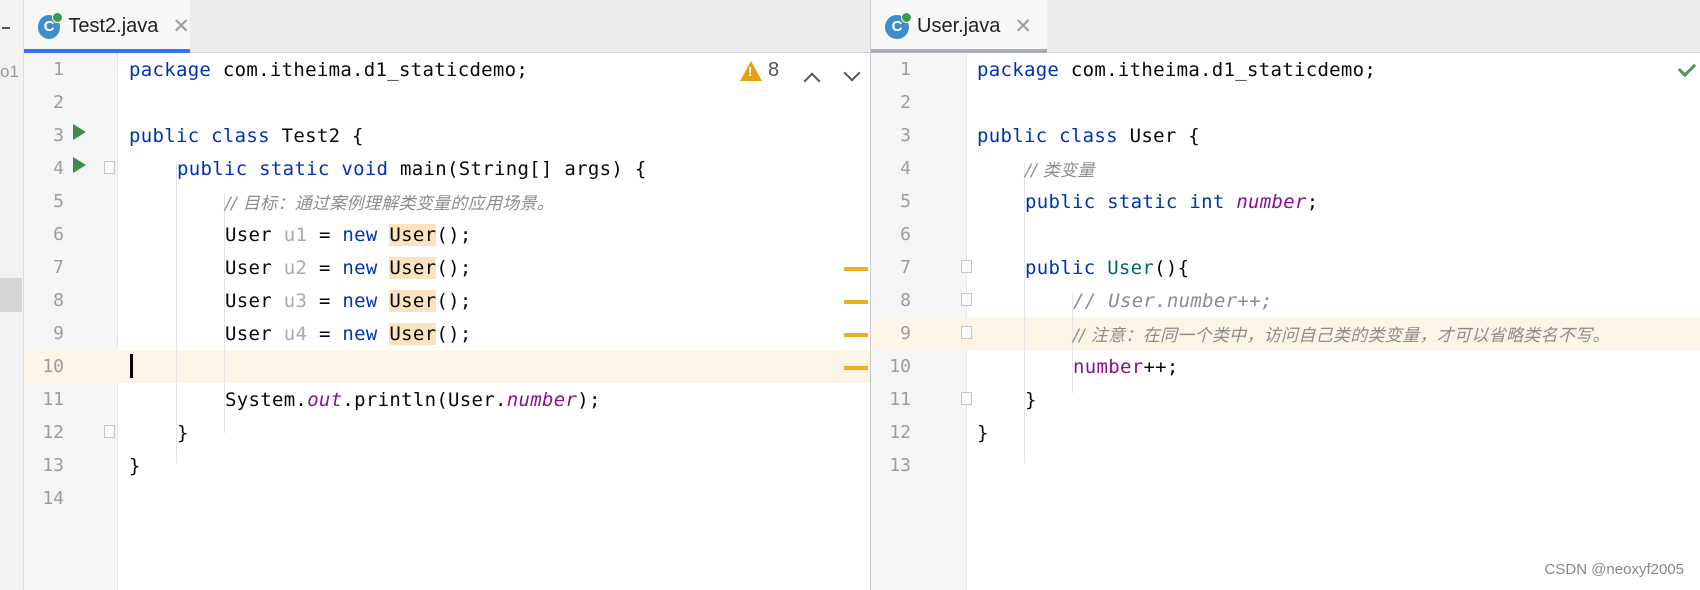 This screenshot has width=1700, height=590. I want to click on tab-bar-left: C Test2.java ✕, so click(447, 26).